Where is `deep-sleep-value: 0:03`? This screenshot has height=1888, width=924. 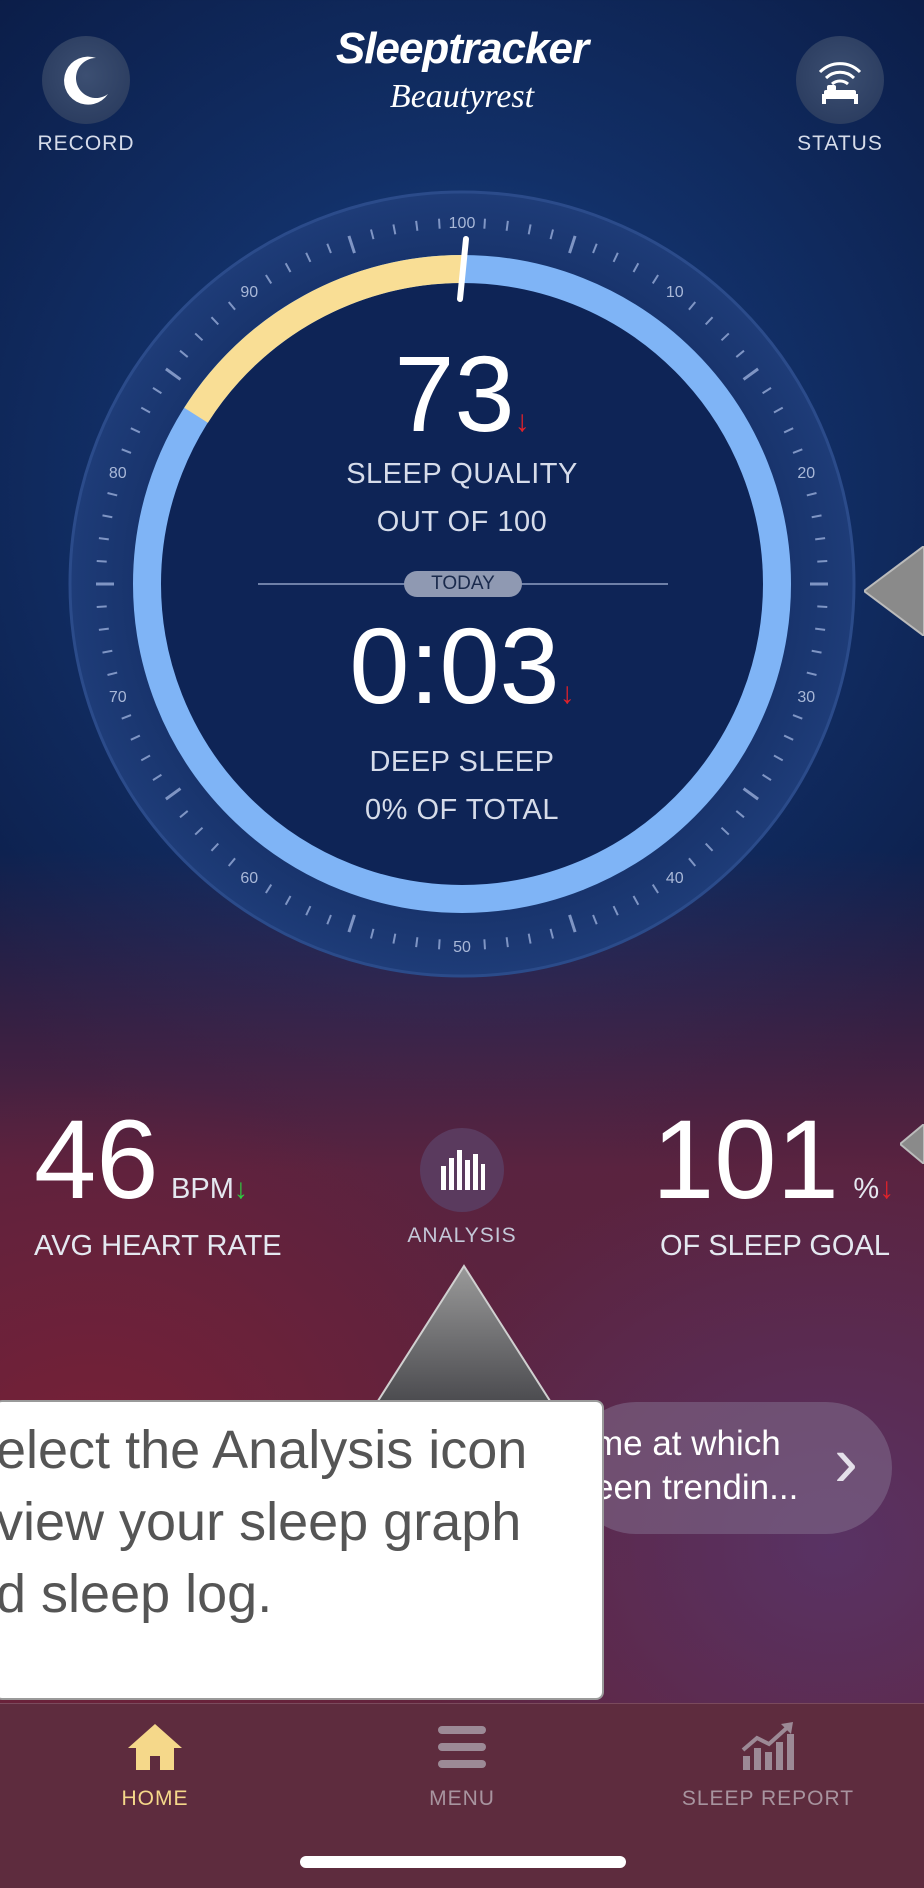
deep-sleep-value: 0:03 is located at coordinates (454, 665).